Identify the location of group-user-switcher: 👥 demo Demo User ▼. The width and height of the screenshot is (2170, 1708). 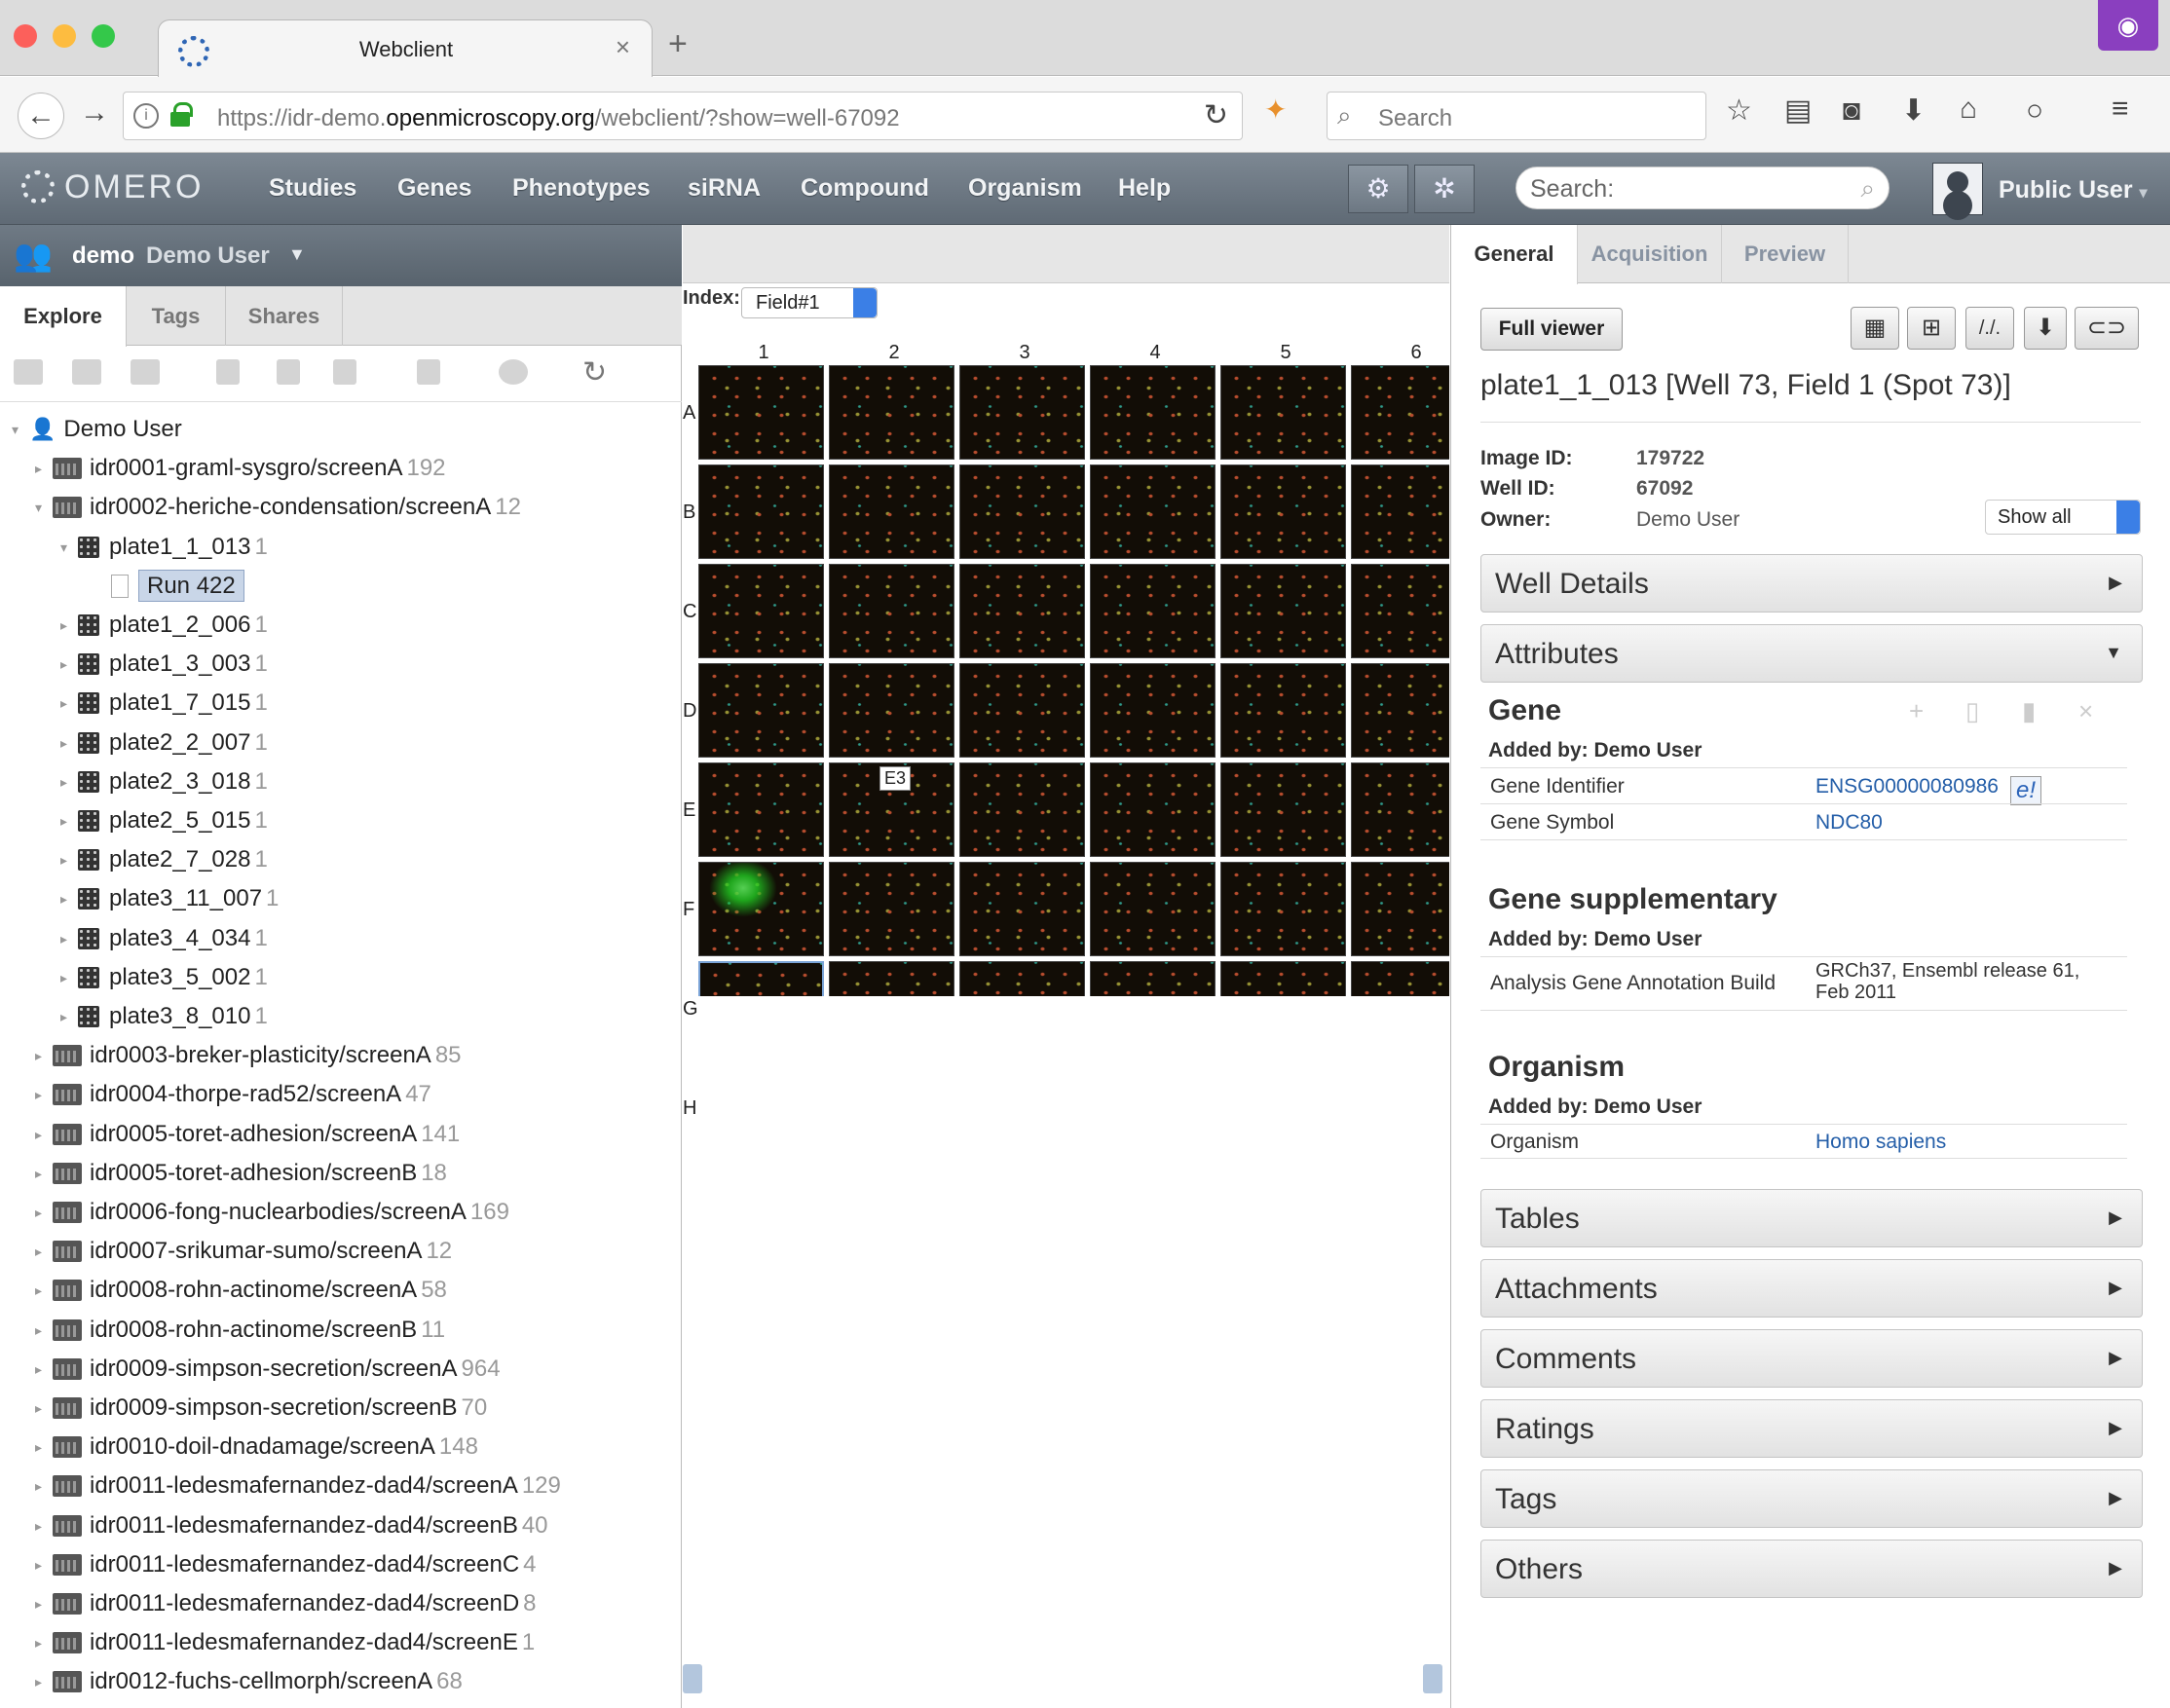
(341, 255).